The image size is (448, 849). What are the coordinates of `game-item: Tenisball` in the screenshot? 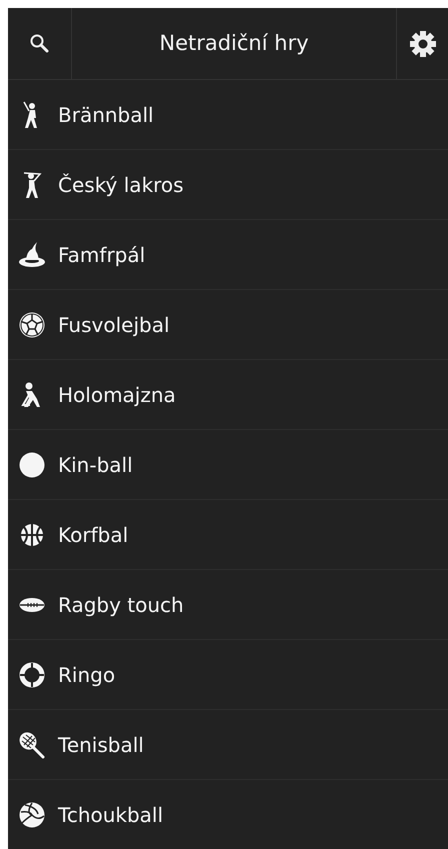 It's located at (228, 745).